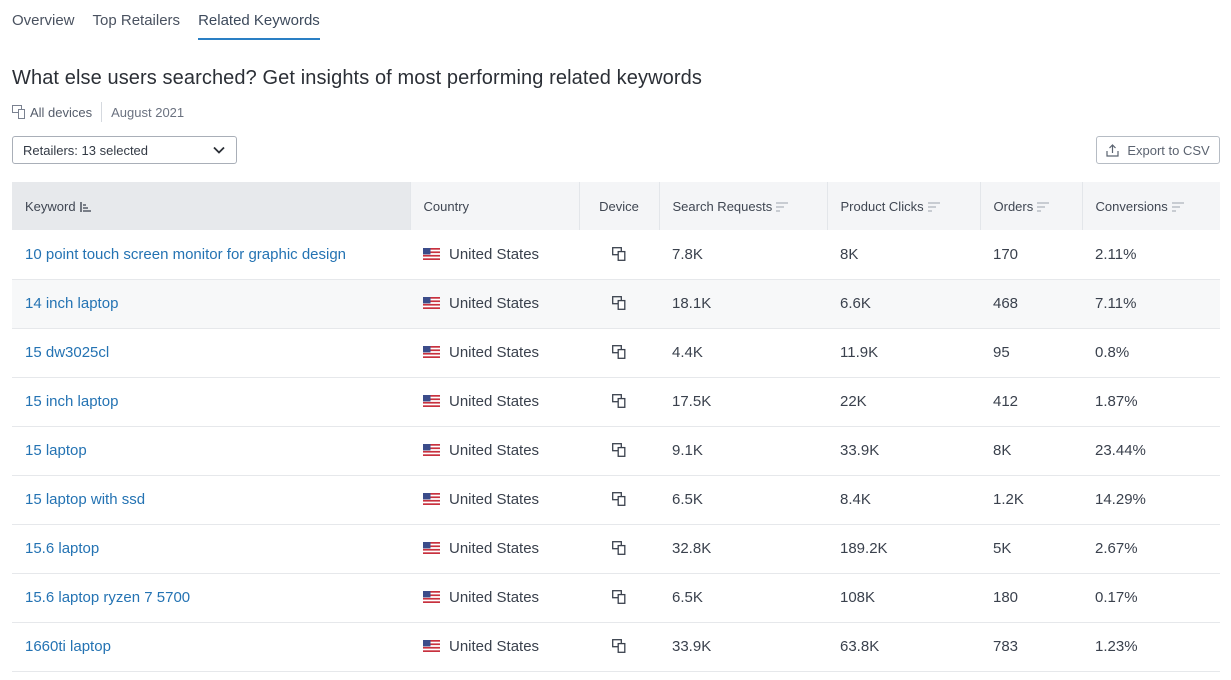 The image size is (1231, 680). I want to click on orders-cell: 180, so click(1031, 598).